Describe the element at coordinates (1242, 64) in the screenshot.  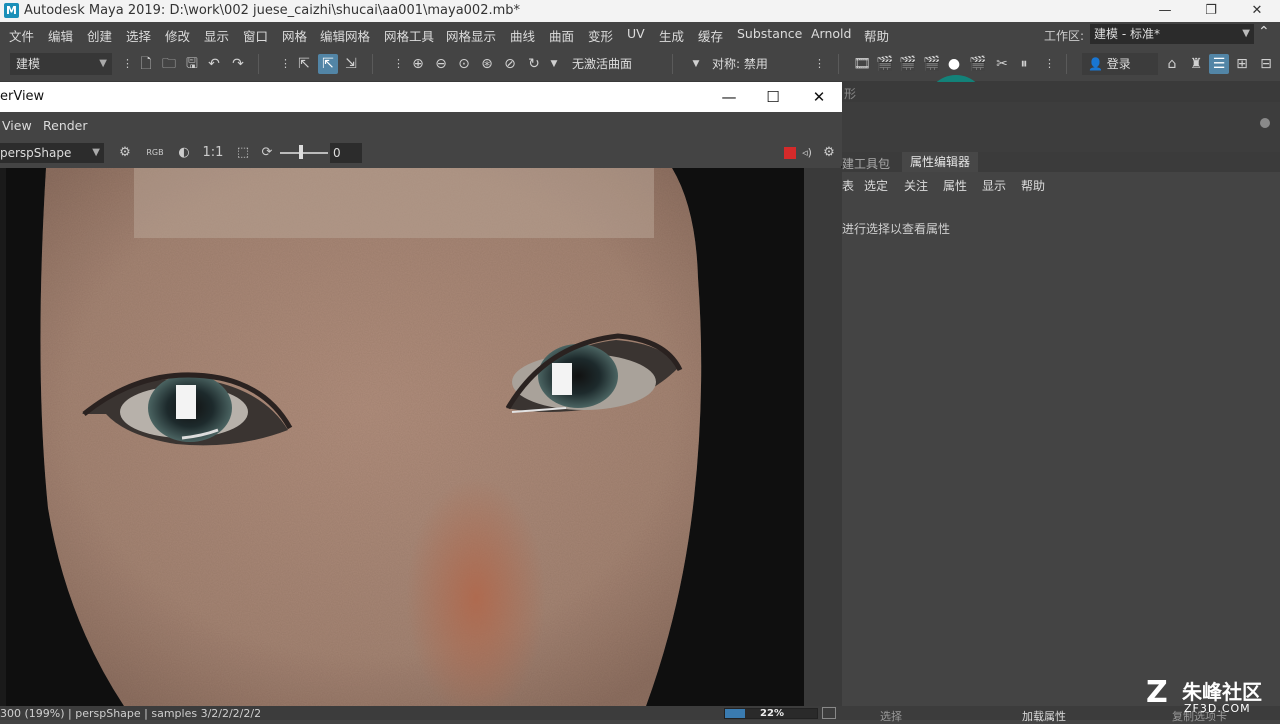
I see `tool-settings-icon: ⊞` at that location.